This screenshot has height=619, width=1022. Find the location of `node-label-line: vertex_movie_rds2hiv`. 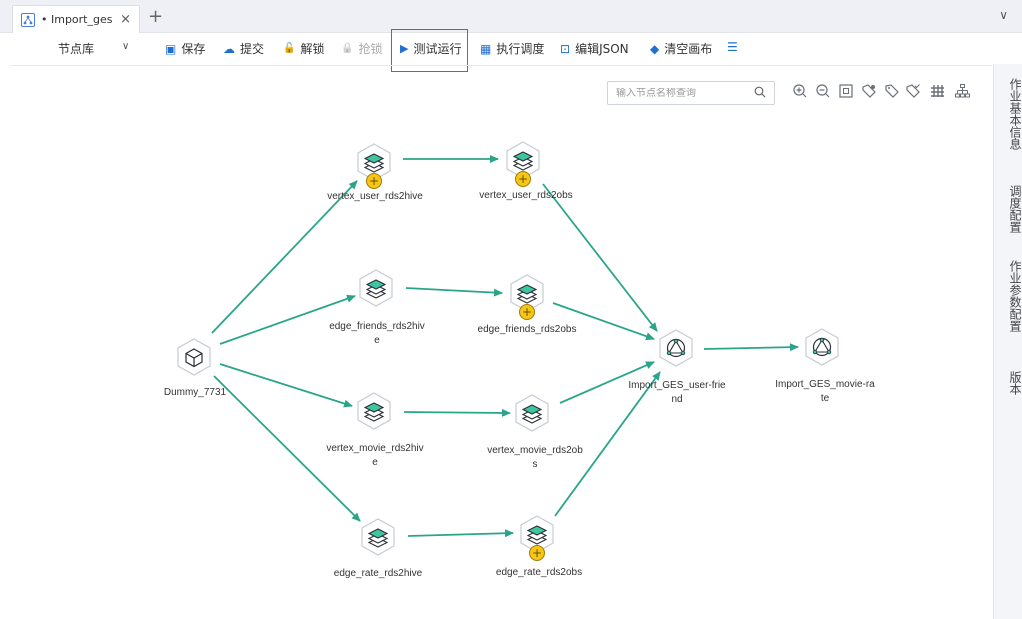

node-label-line: vertex_movie_rds2hiv is located at coordinates (375, 448).